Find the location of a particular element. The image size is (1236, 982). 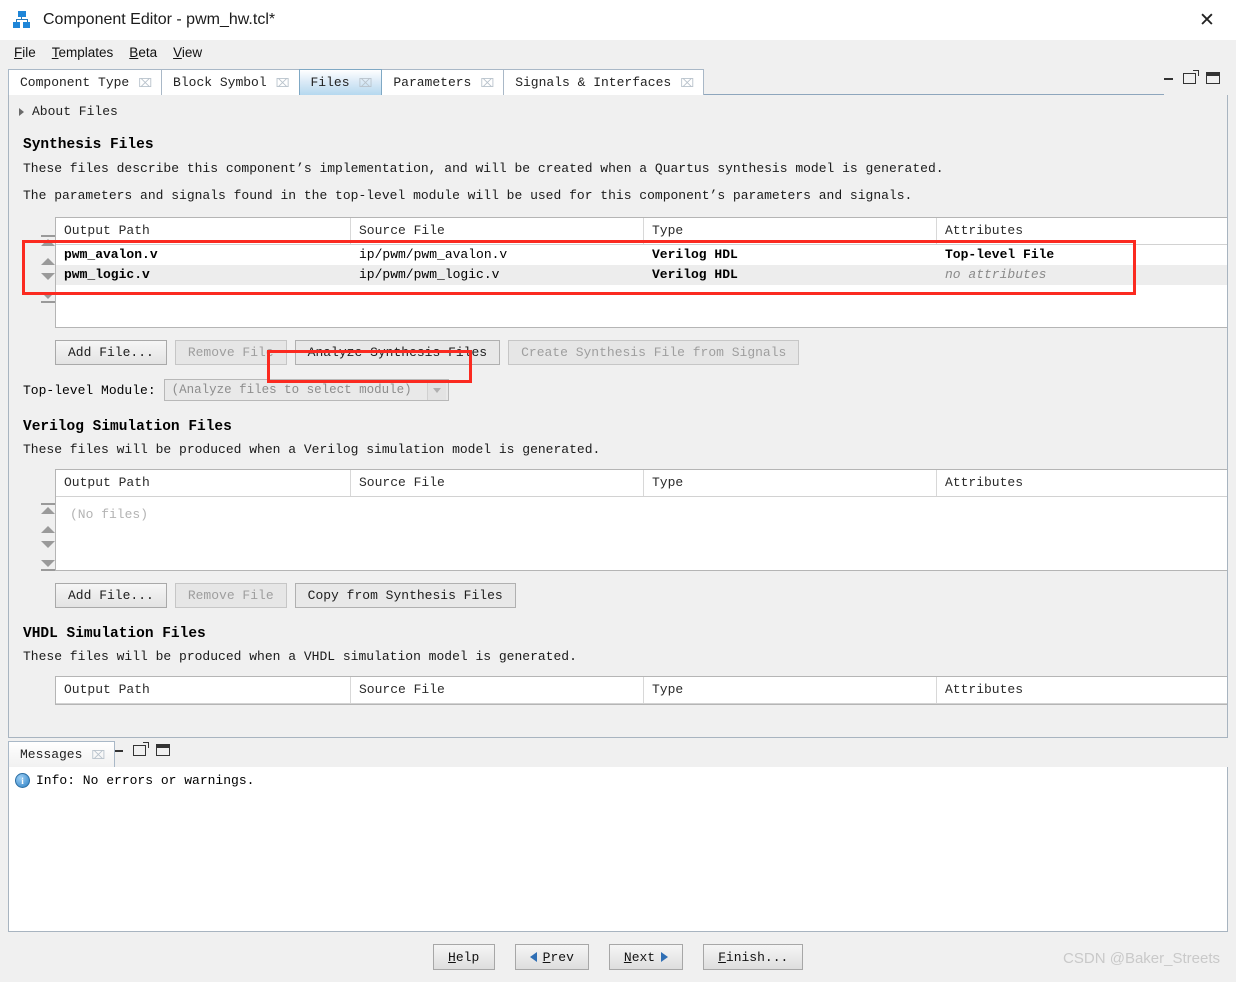

tab-parameters-label: Parameters is located at coordinates (432, 82).